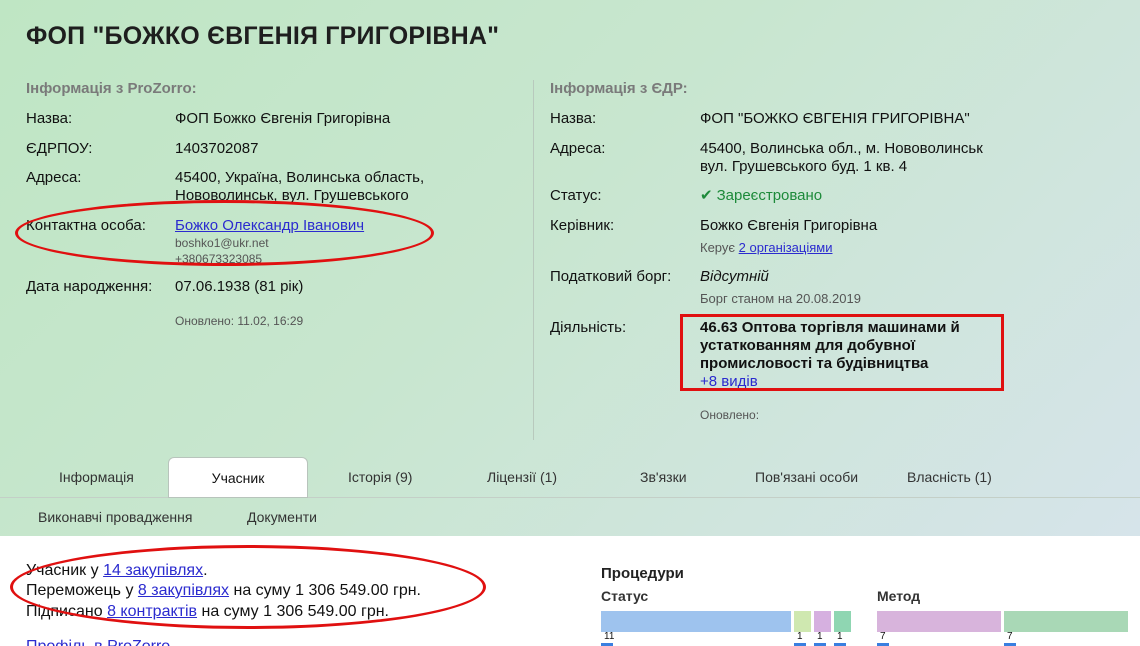 The height and width of the screenshot is (646, 1140). I want to click on column-divider, so click(533, 260).